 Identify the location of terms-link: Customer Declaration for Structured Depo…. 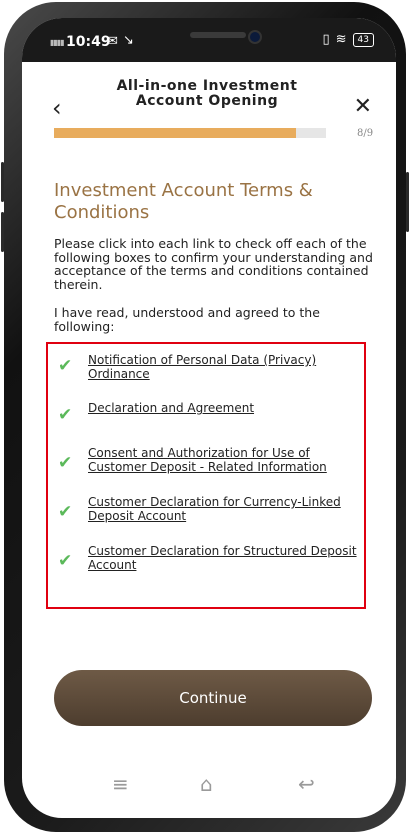
(227, 558).